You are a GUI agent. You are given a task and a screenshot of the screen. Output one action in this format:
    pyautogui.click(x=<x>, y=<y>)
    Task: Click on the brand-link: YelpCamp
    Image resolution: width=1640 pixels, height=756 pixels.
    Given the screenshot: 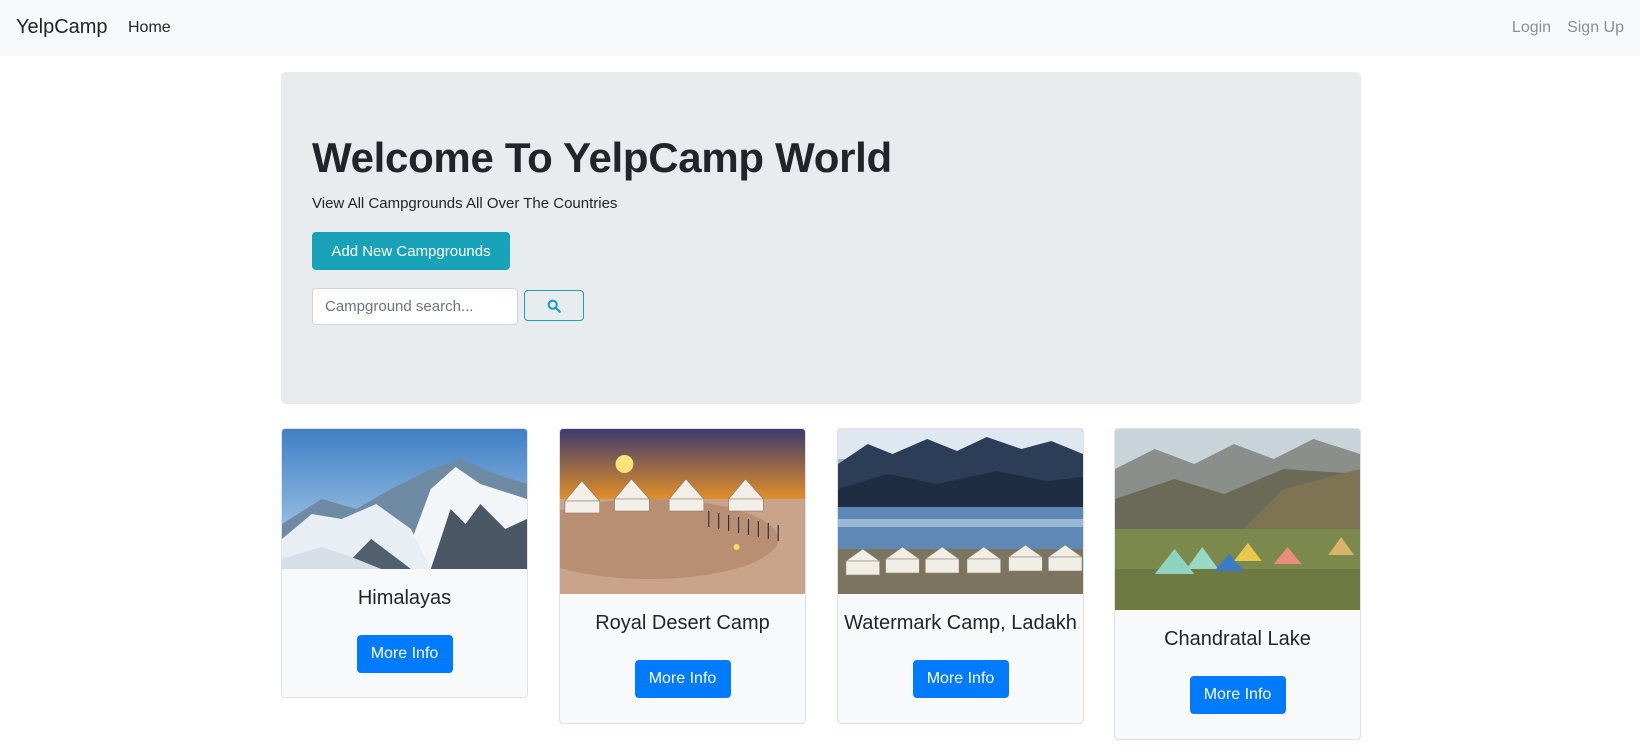 What is the action you would take?
    pyautogui.click(x=62, y=27)
    